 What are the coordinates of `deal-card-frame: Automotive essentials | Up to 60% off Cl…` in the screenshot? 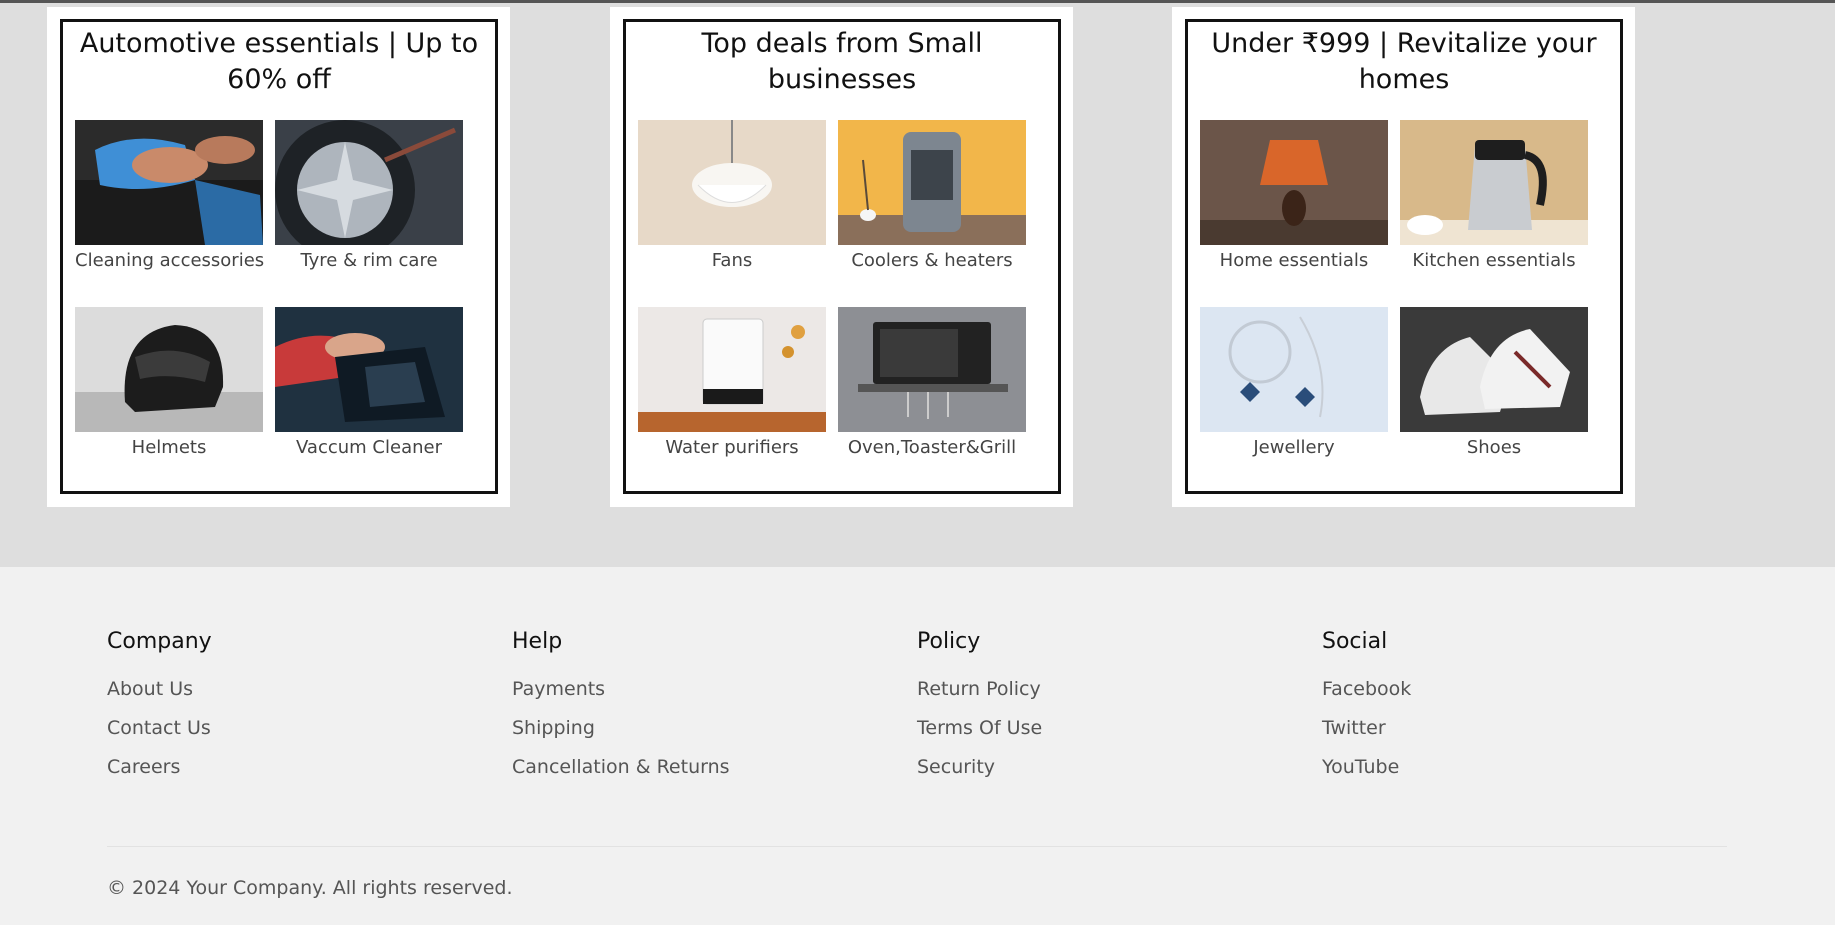 It's located at (279, 256).